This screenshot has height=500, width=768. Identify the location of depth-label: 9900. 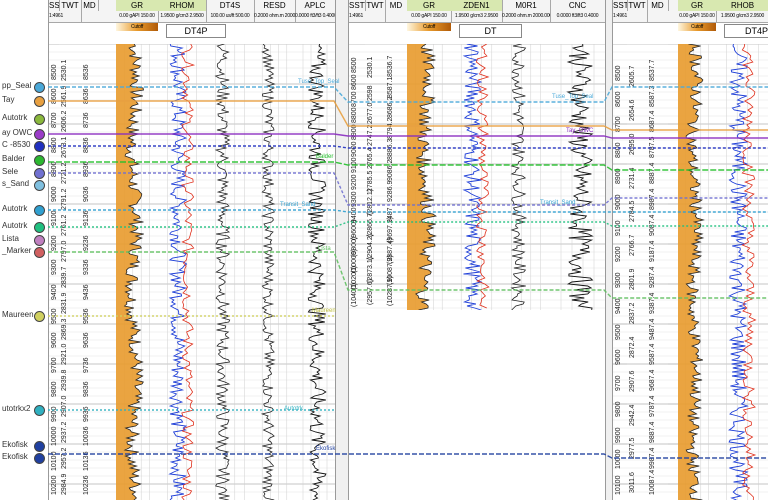
(618, 435).